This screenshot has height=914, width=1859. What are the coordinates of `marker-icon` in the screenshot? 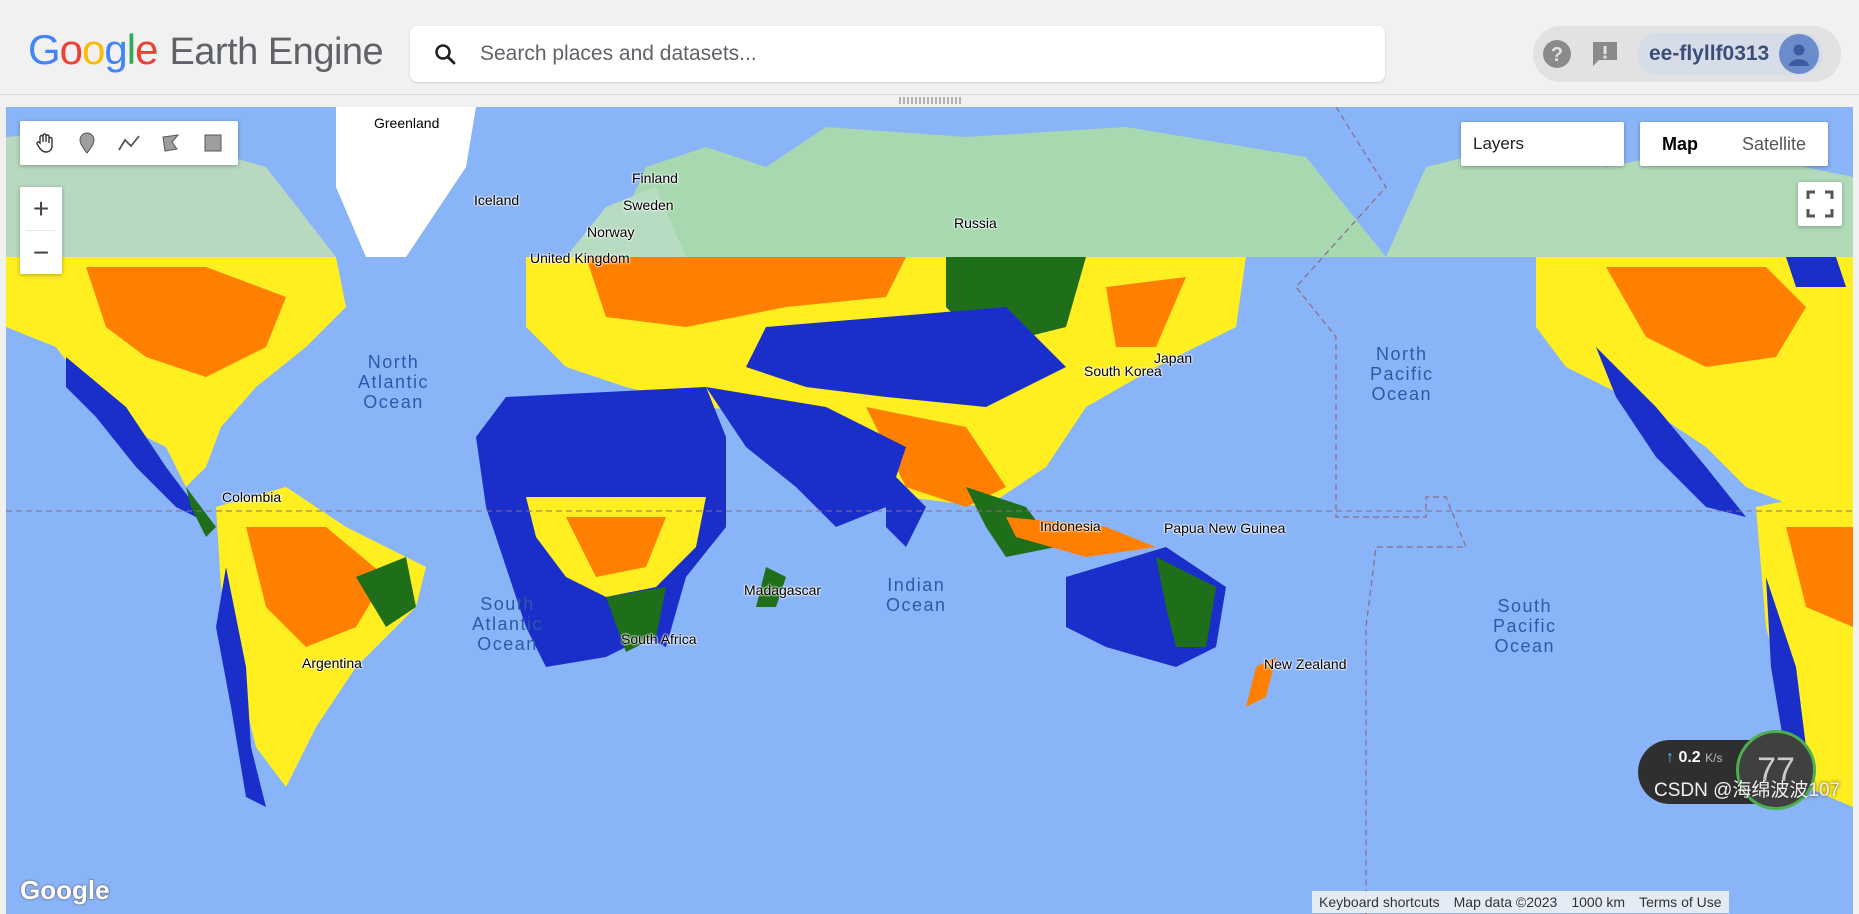 It's located at (87, 143).